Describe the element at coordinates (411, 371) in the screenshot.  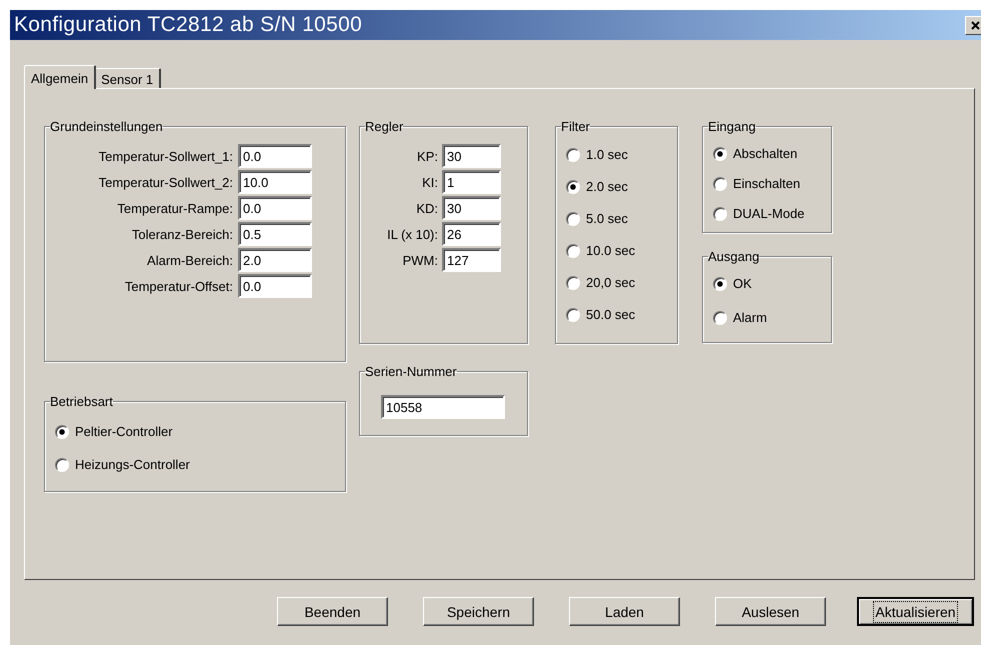
I see `group-title: Serien-Nummer` at that location.